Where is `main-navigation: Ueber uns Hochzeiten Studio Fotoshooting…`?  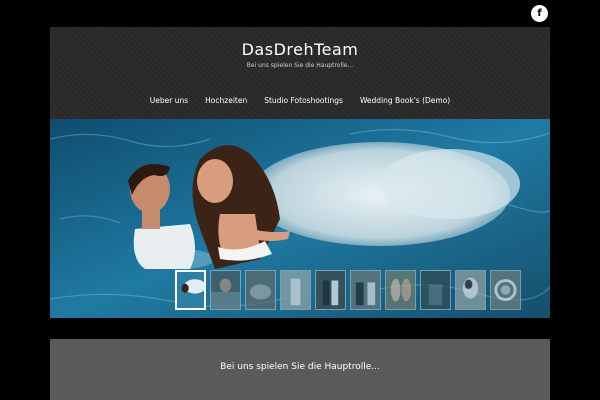
main-navigation: Ueber uns Hochzeiten Studio Fotoshooting… is located at coordinates (300, 100).